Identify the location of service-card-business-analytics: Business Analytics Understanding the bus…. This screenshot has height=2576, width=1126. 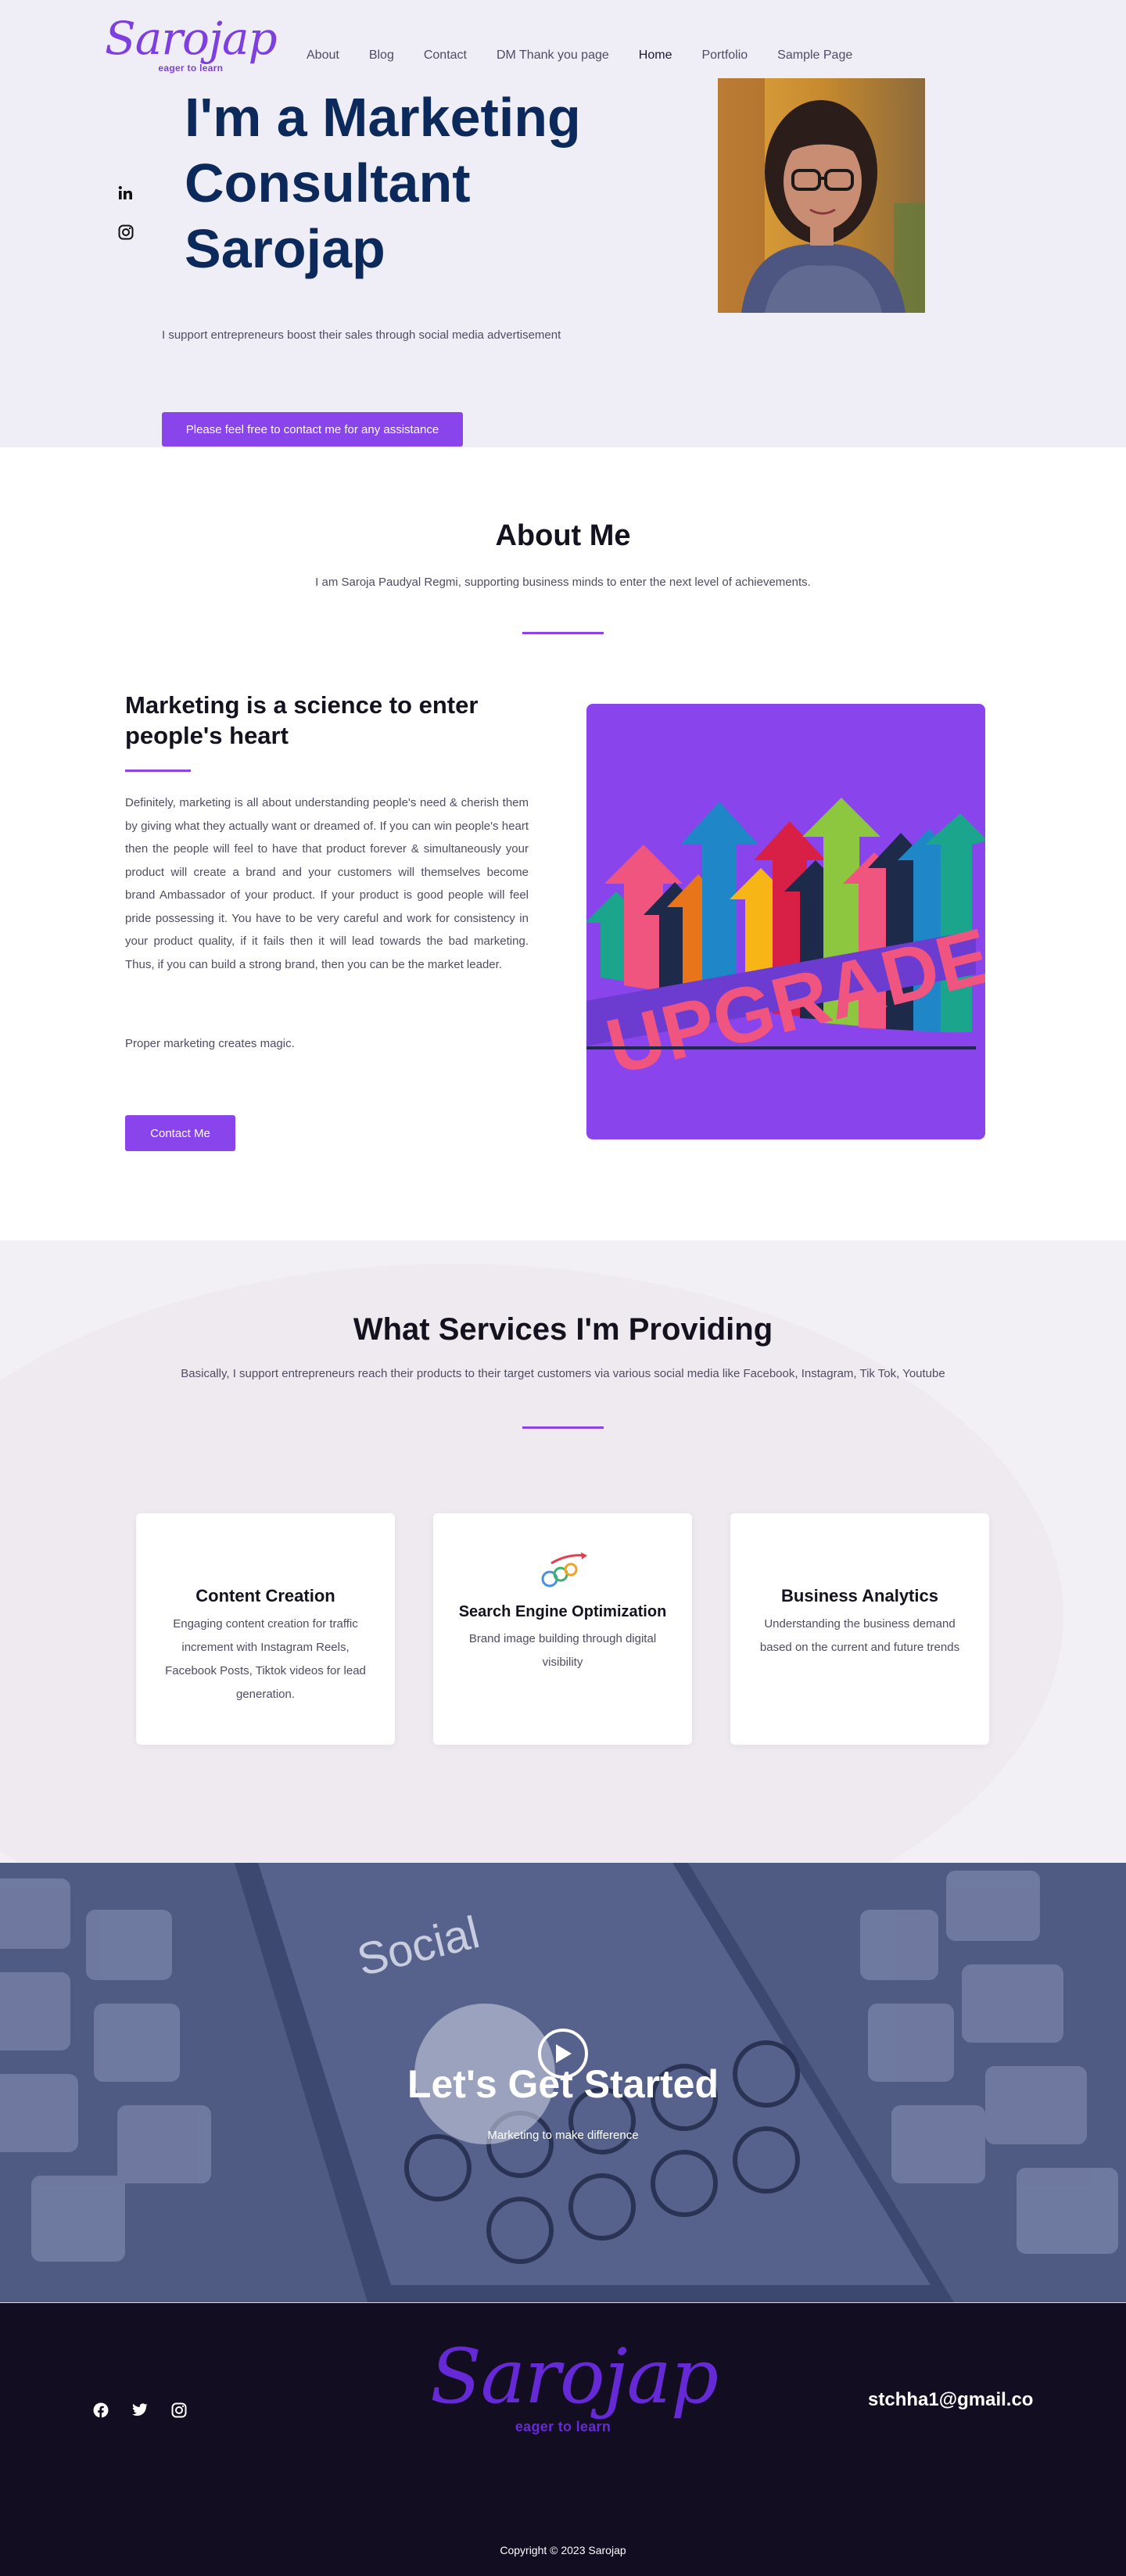
(859, 1629).